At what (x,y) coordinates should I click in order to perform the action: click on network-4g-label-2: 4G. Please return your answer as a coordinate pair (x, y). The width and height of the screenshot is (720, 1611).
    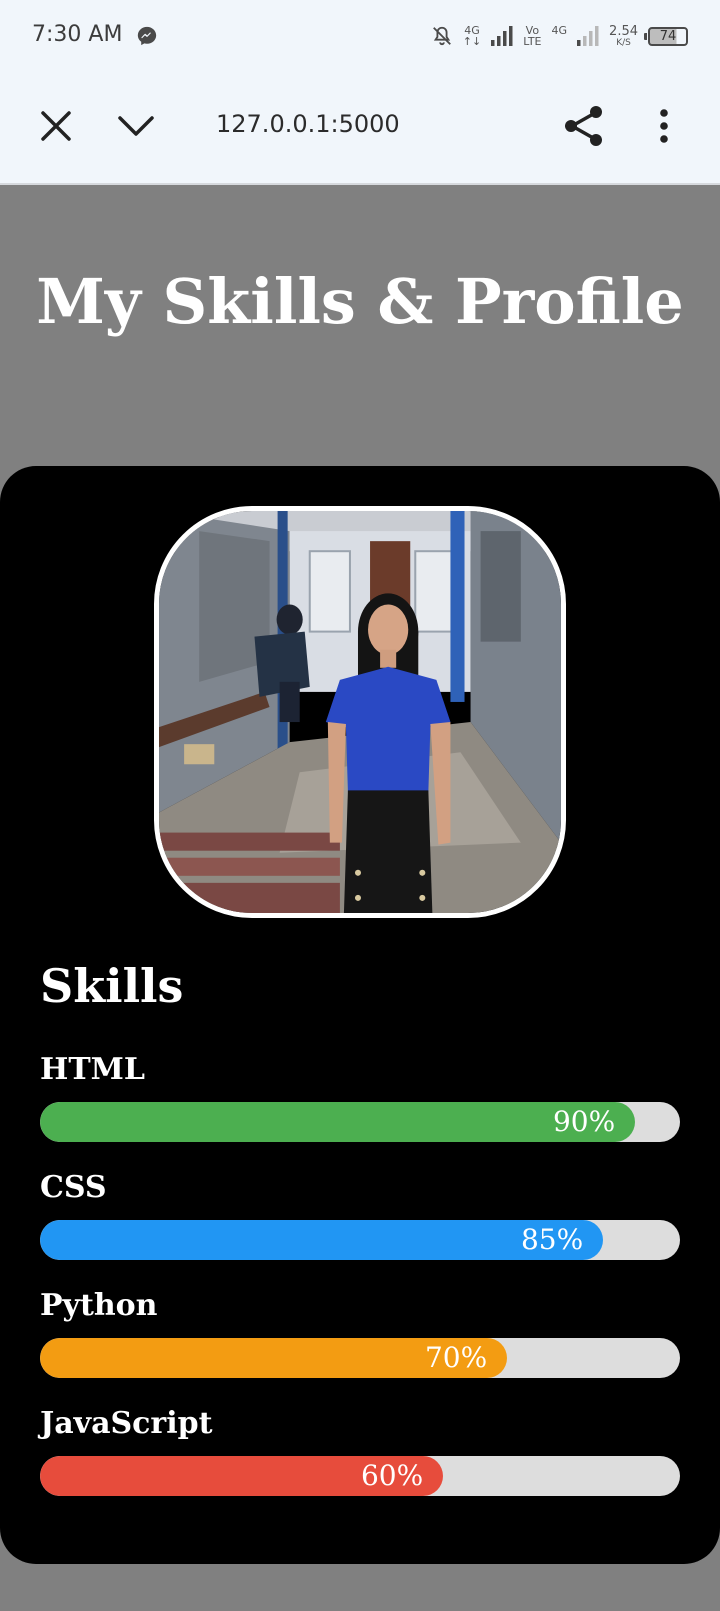
    Looking at the image, I should click on (559, 30).